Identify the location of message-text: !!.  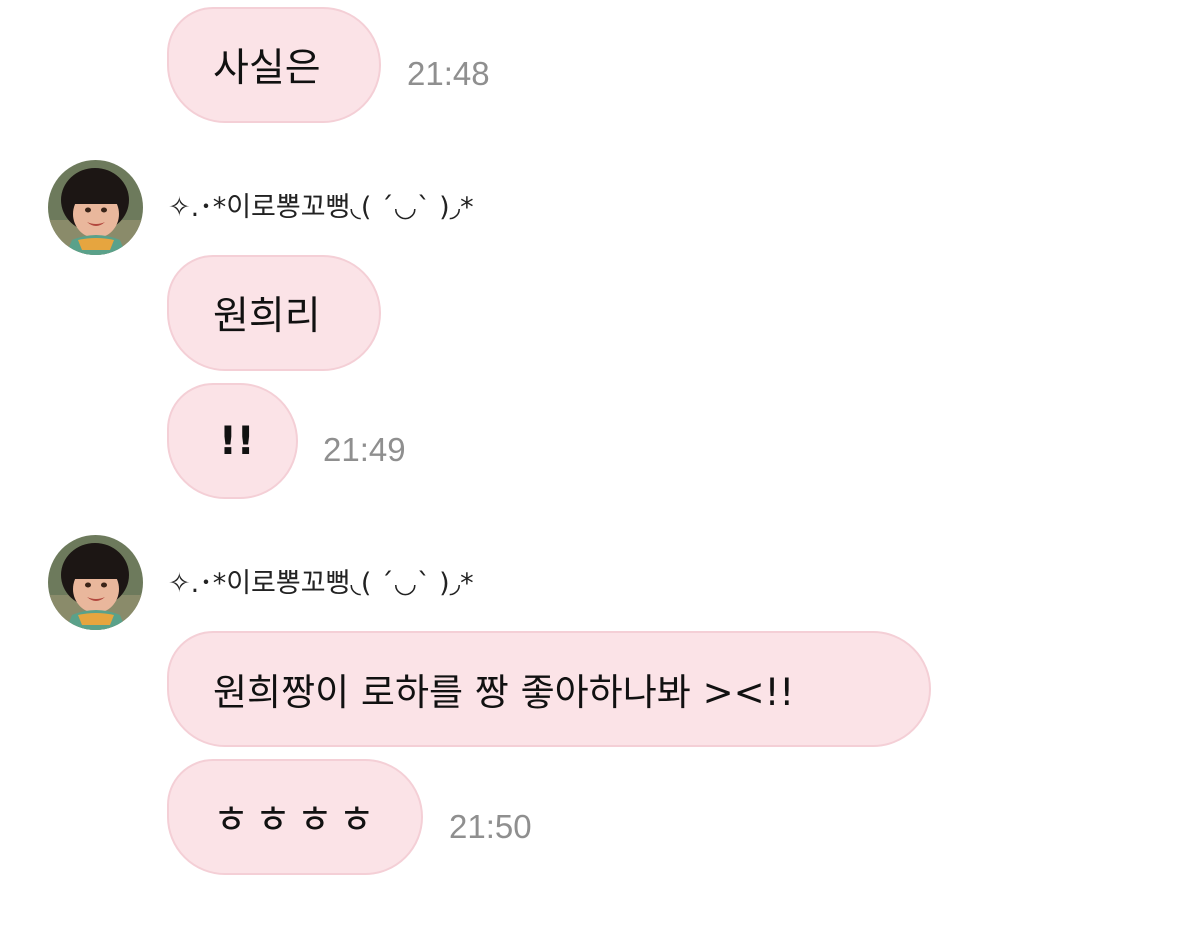
(237, 441).